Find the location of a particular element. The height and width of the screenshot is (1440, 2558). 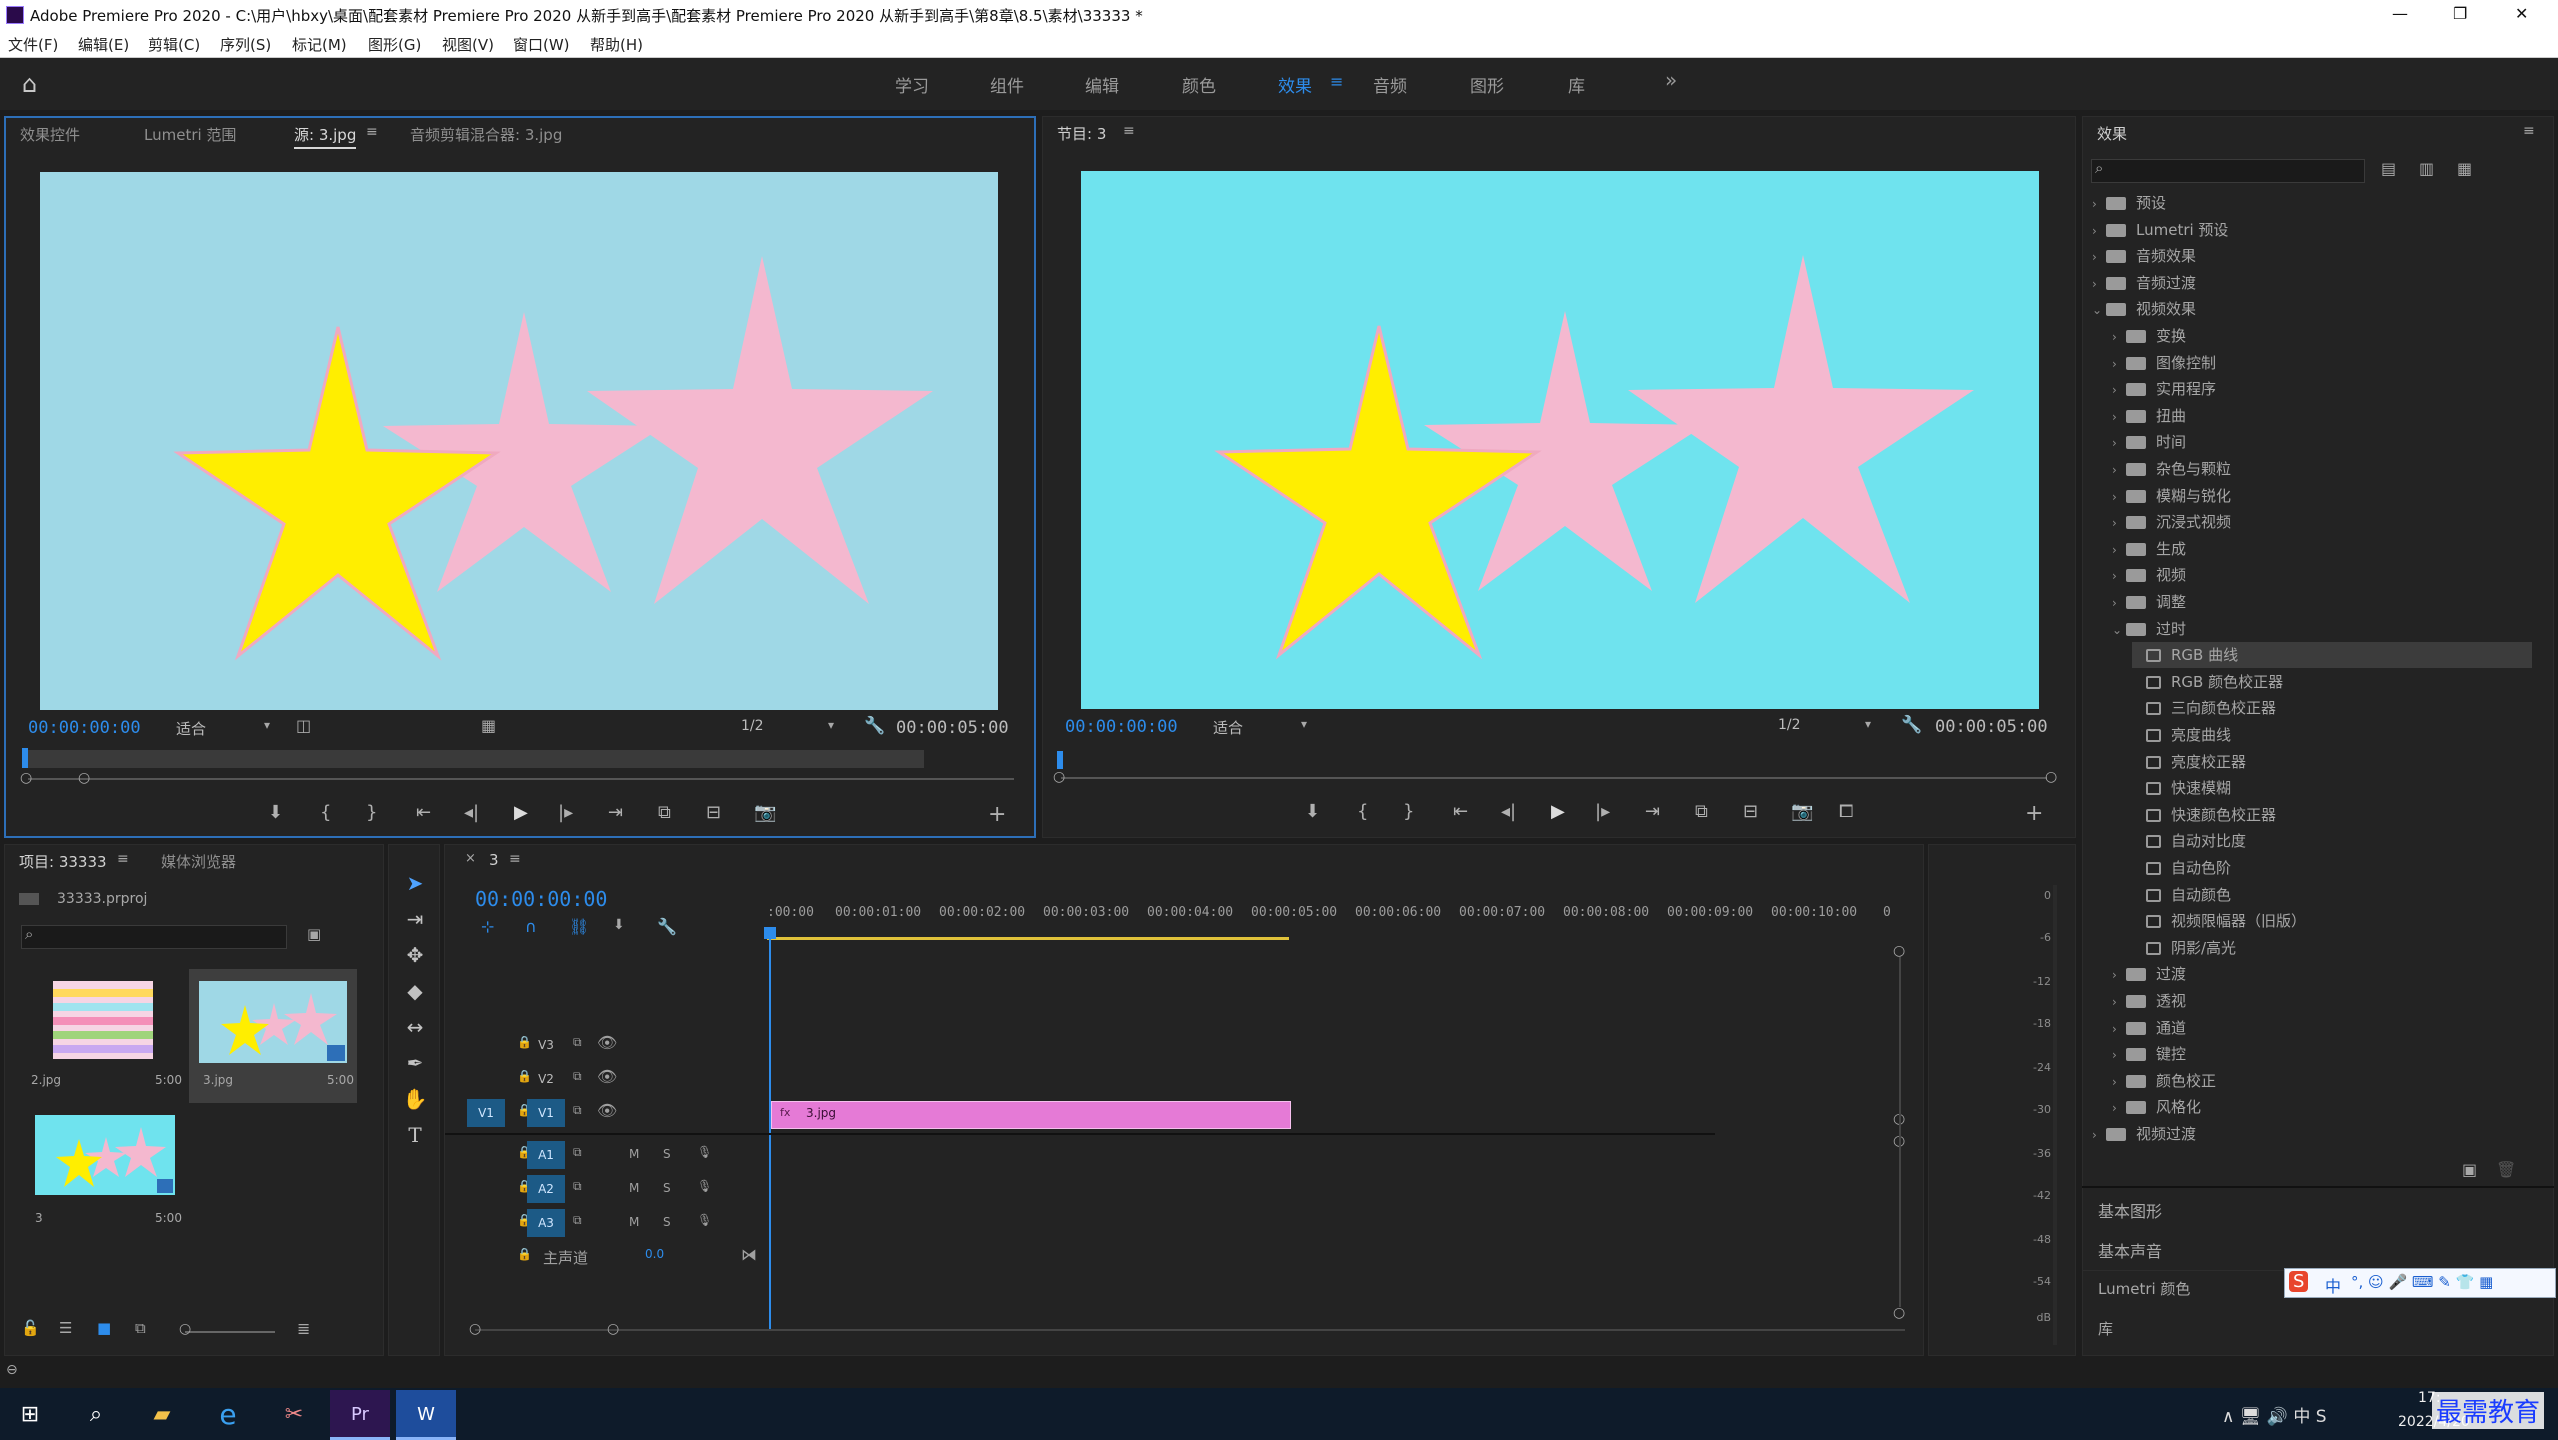

lift-button: ⧉ is located at coordinates (1701, 812).